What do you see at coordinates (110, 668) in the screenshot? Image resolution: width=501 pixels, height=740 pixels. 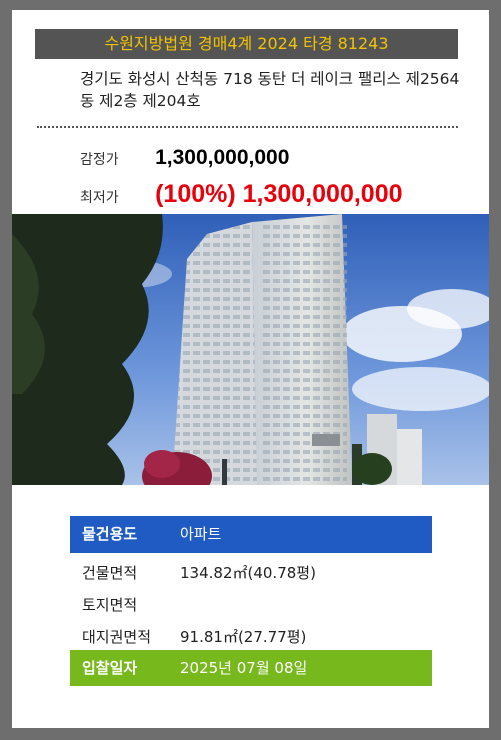 I see `bid-date-label: 입찰일자` at bounding box center [110, 668].